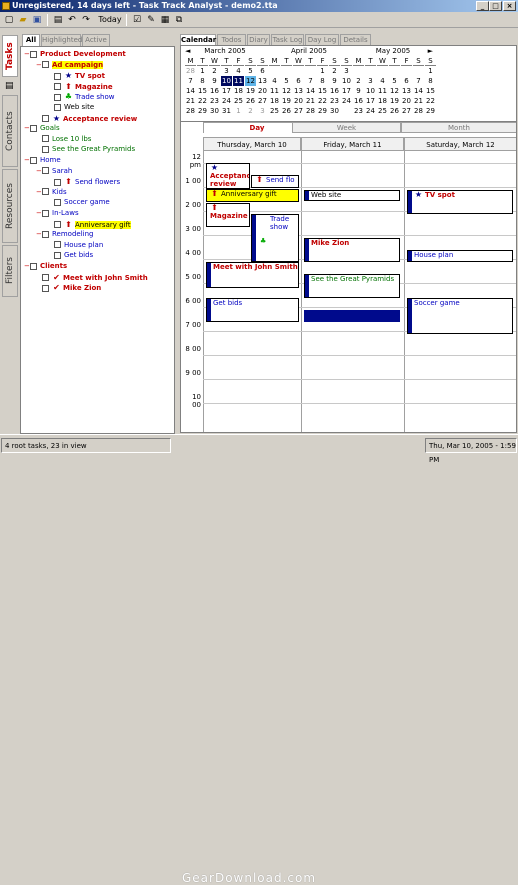 The width and height of the screenshot is (518, 885). What do you see at coordinates (165, 20) in the screenshot?
I see `grid-icon: ▦` at bounding box center [165, 20].